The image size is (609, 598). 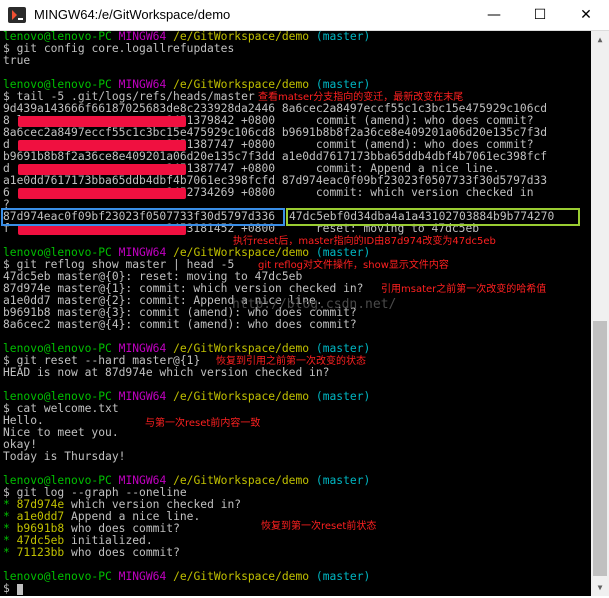 What do you see at coordinates (319, 526) in the screenshot?
I see `annotation: 恢复到第一次reset前状态` at bounding box center [319, 526].